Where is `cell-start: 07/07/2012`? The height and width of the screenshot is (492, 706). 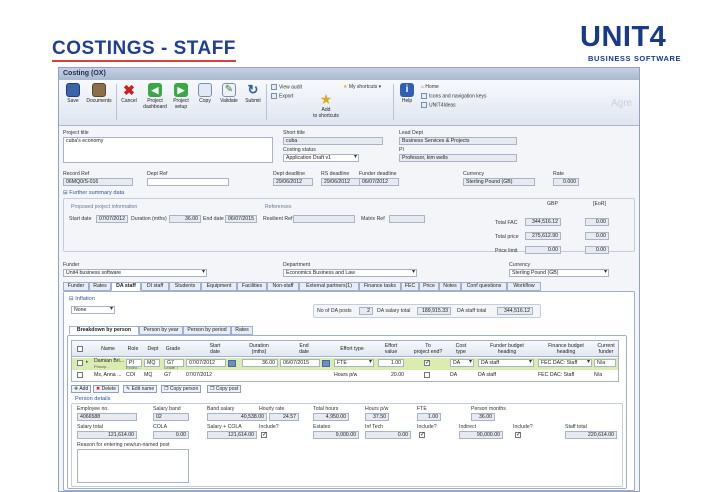
cell-start: 07/07/2012 is located at coordinates (206, 363).